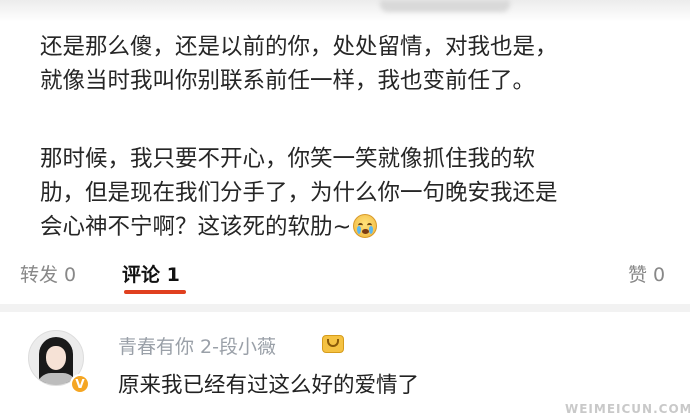  I want to click on action-bar: 转发 0 评论 1 赞 0, so click(345, 279).